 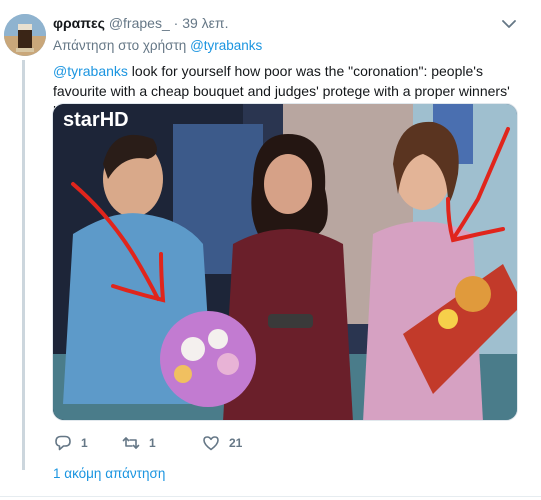 What do you see at coordinates (236, 443) in the screenshot?
I see `like-count: 21` at bounding box center [236, 443].